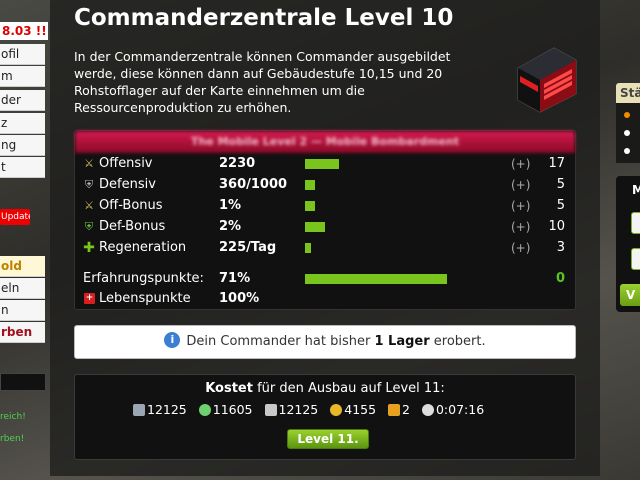 This screenshot has height=480, width=640. Describe the element at coordinates (325, 142) in the screenshot. I see `stats-header: The Mobile Level 2 — Mobile Bombardment` at that location.